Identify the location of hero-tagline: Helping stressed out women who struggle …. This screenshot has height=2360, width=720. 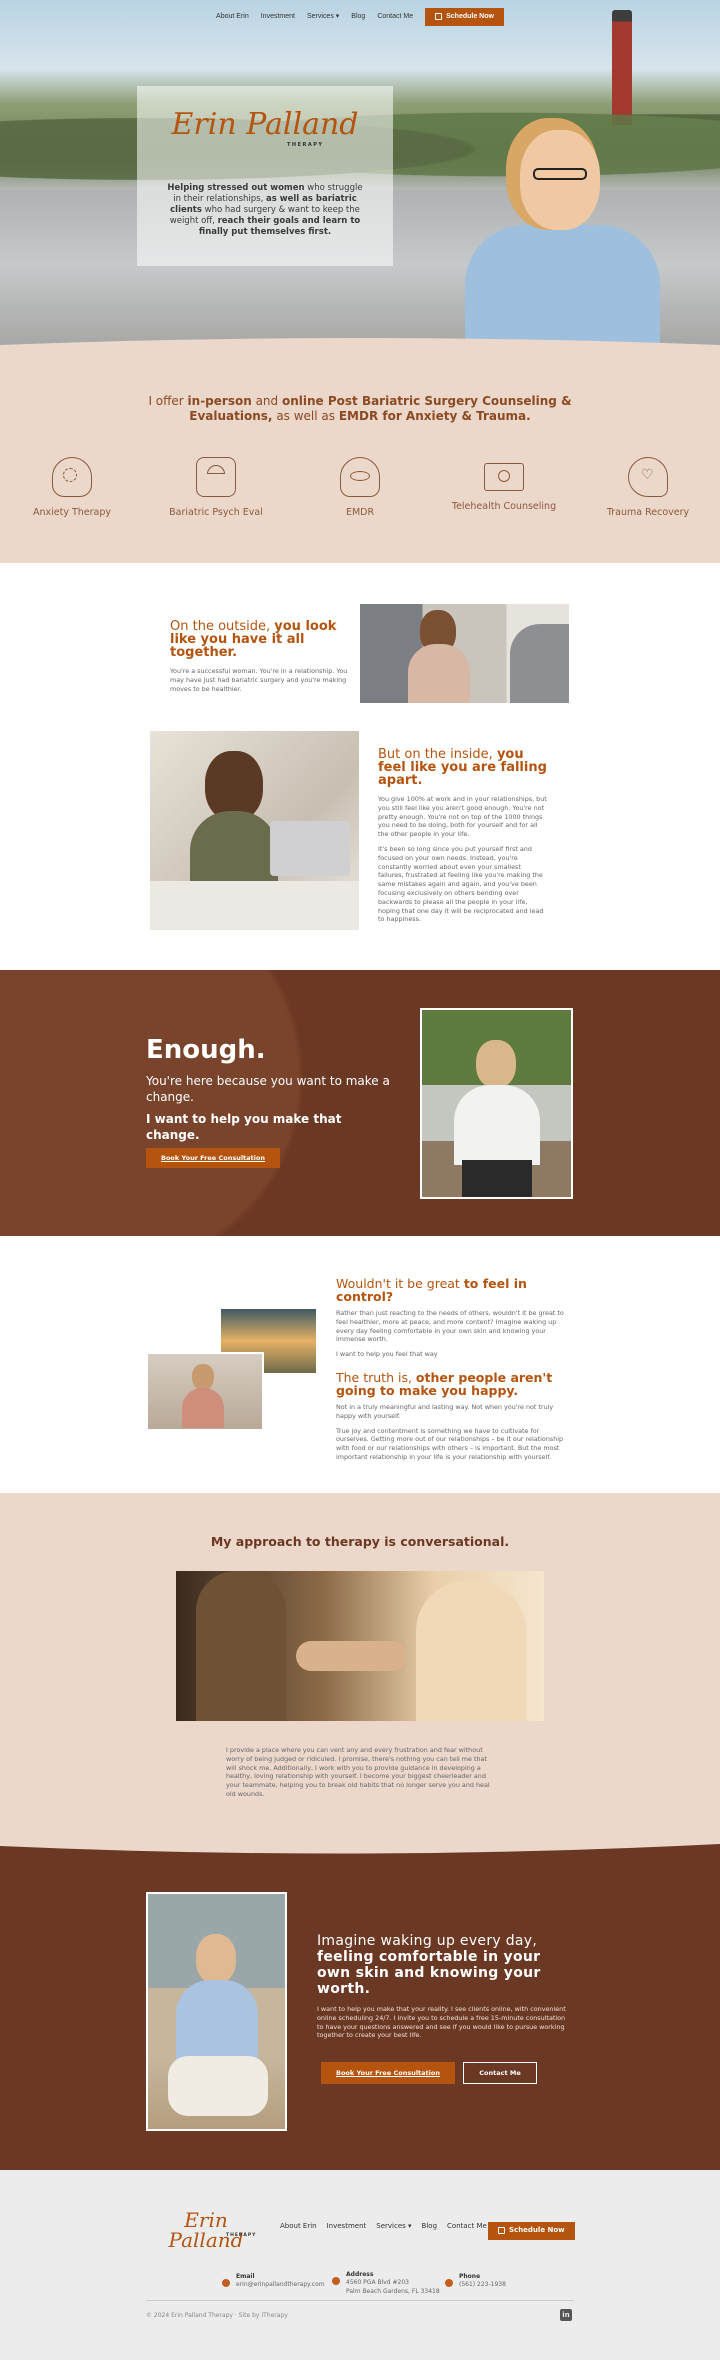
(265, 210).